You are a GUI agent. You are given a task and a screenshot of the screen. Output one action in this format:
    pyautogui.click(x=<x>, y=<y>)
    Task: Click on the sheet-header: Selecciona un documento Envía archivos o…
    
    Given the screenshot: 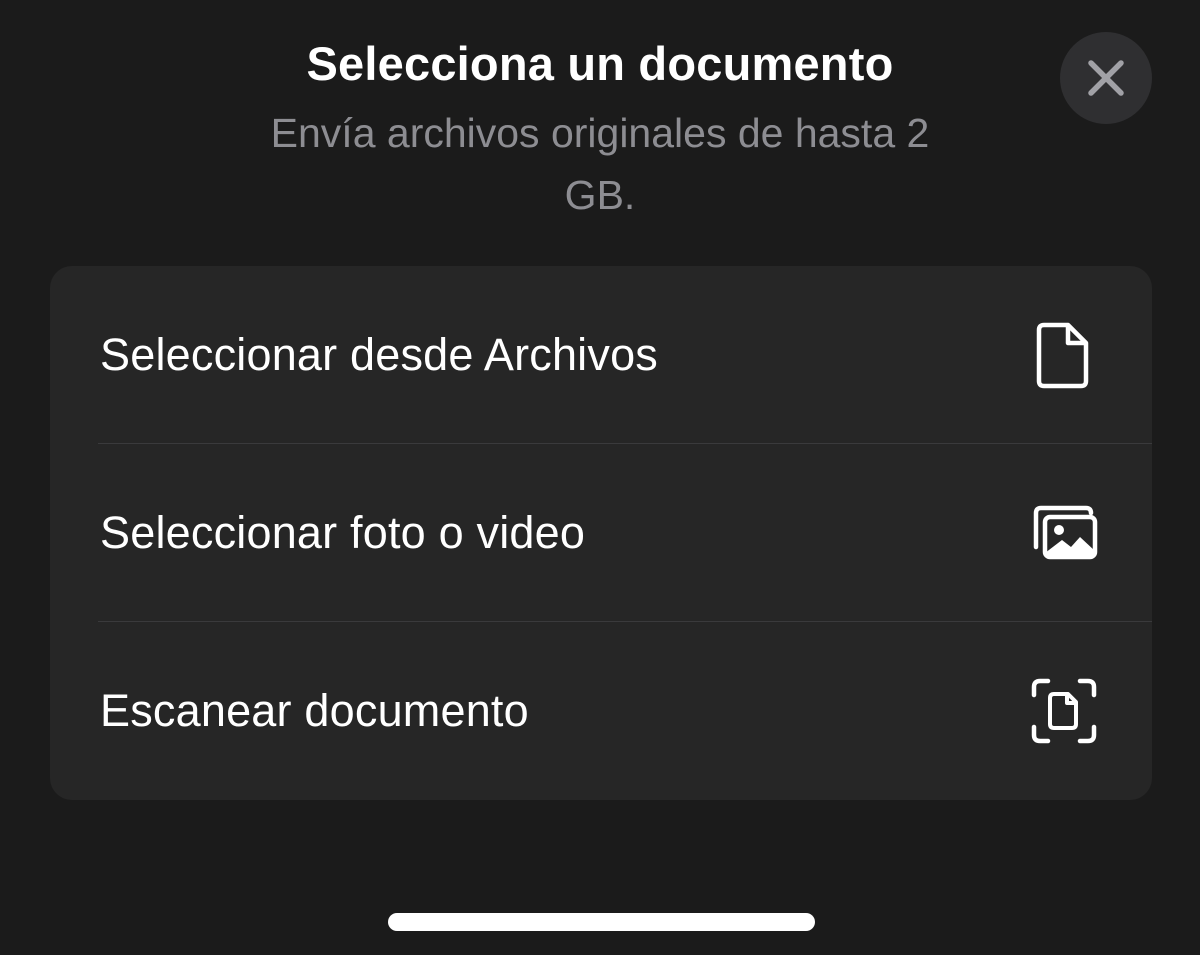 What is the action you would take?
    pyautogui.click(x=600, y=131)
    